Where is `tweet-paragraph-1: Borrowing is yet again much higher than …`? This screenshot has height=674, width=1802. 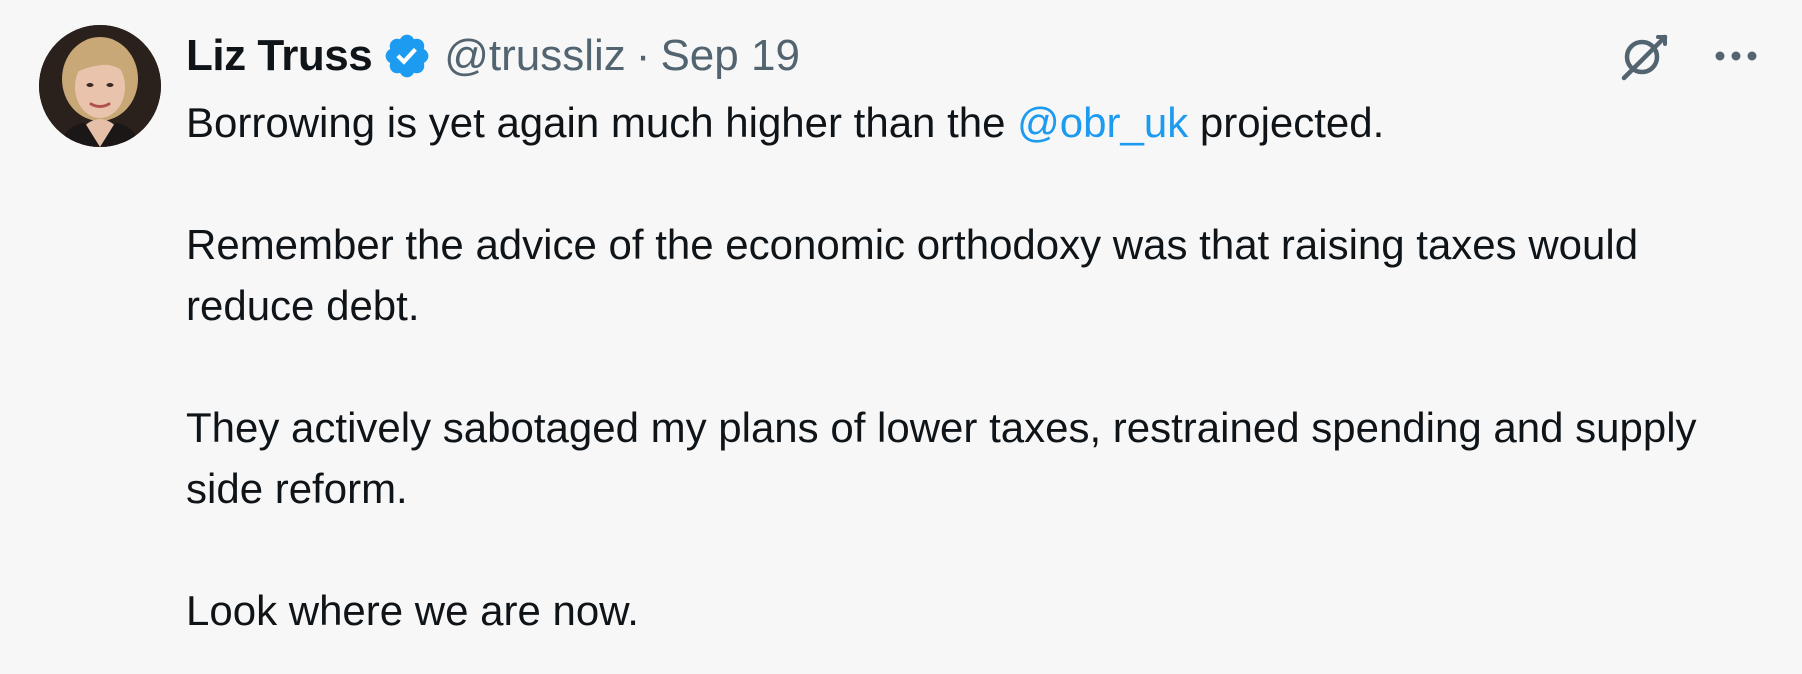 tweet-paragraph-1: Borrowing is yet again much higher than … is located at coordinates (966, 122).